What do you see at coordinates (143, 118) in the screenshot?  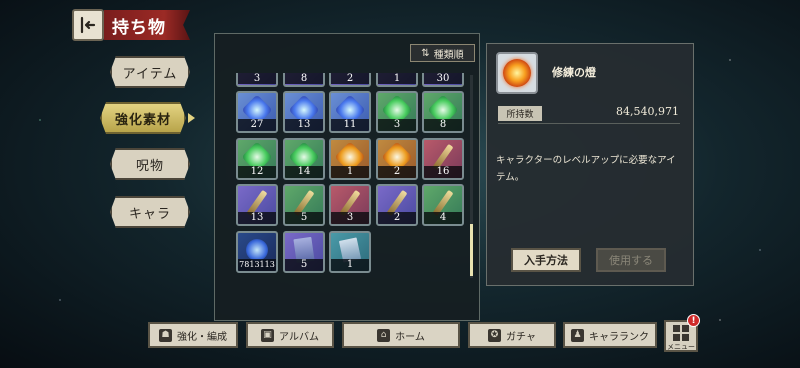 I see `tab-enhance-material: 強化素材` at bounding box center [143, 118].